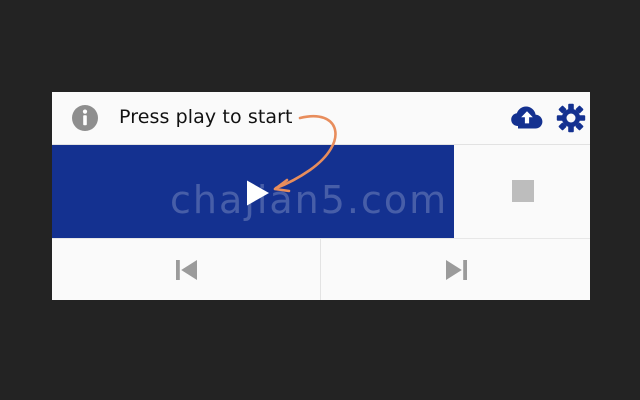 The height and width of the screenshot is (400, 640). I want to click on play-icon, so click(258, 193).